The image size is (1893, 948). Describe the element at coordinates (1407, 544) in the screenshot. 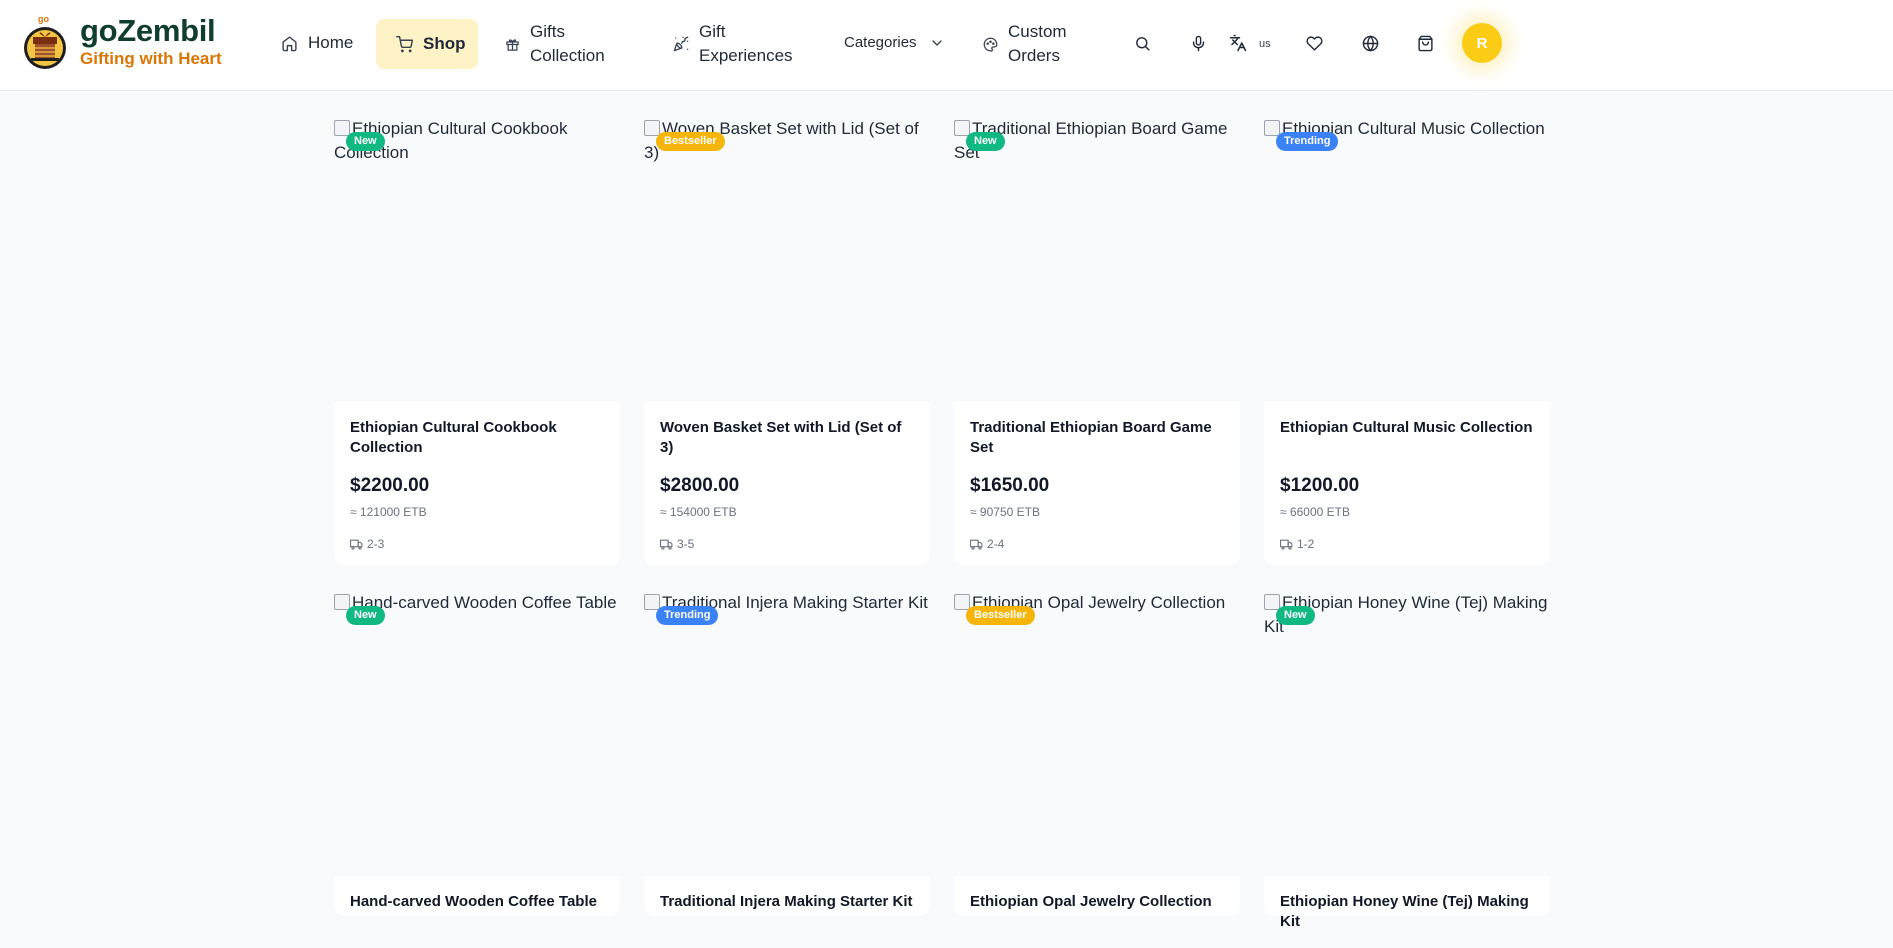

I see `delivery-estimate: 1-2` at that location.